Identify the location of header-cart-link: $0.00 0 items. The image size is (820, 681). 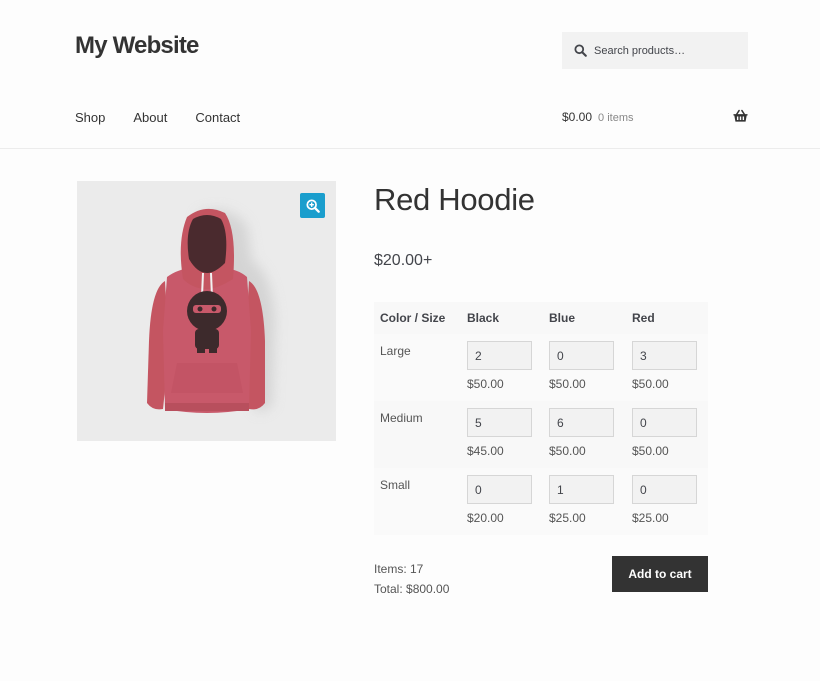
(598, 117).